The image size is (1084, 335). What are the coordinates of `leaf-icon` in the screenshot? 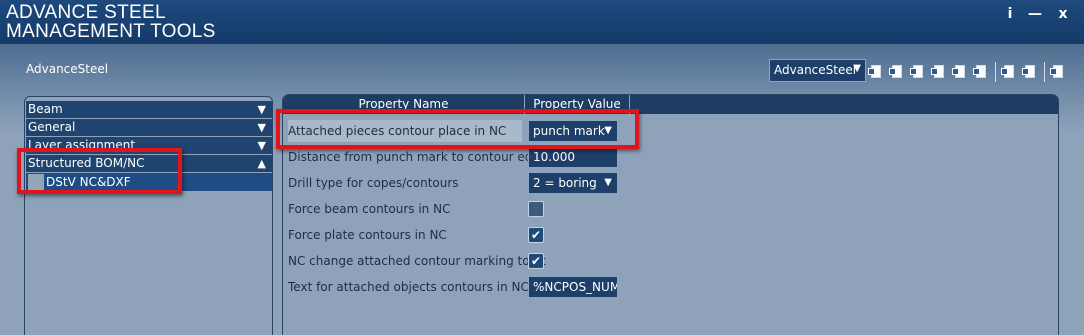 It's located at (36, 182).